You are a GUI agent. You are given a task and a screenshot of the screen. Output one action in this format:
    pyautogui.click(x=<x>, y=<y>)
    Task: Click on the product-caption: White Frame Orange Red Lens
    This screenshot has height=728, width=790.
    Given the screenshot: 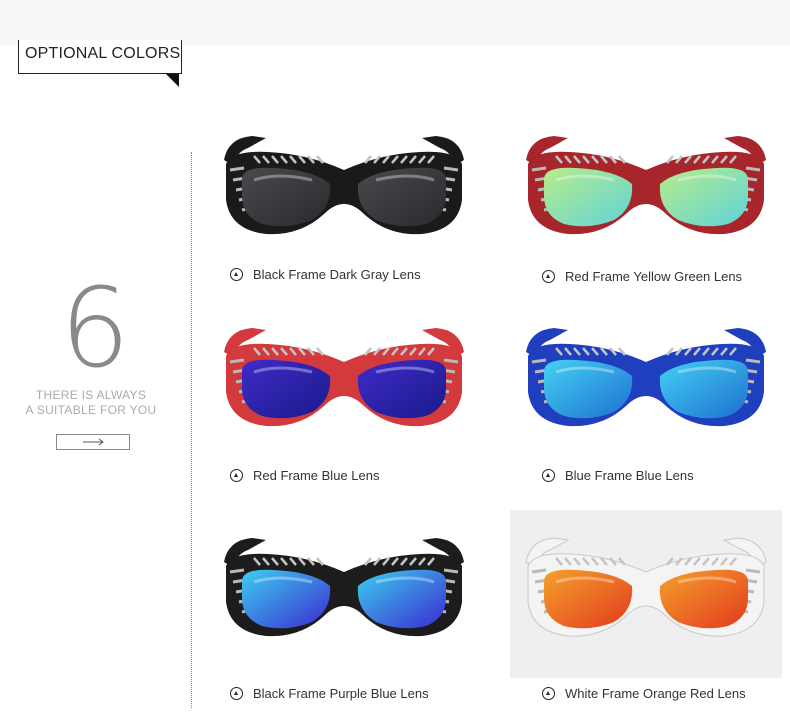 What is the action you would take?
    pyautogui.click(x=644, y=693)
    